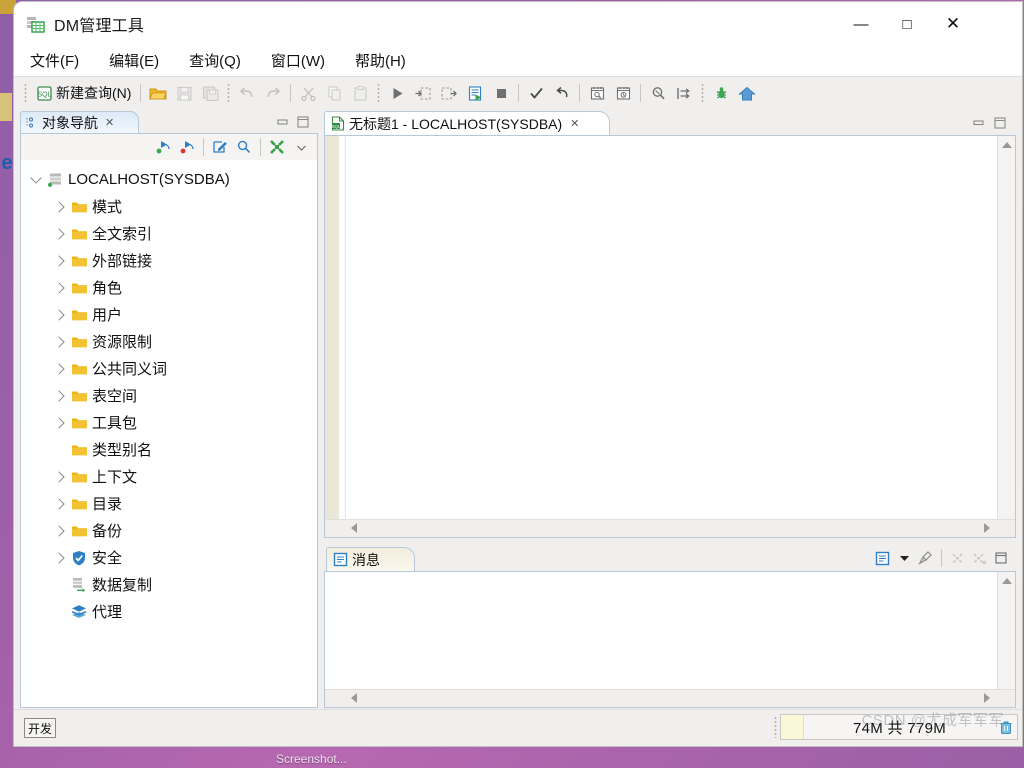 This screenshot has height=768, width=1024. What do you see at coordinates (670, 698) in the screenshot?
I see `messages-horizontal-scrollbar` at bounding box center [670, 698].